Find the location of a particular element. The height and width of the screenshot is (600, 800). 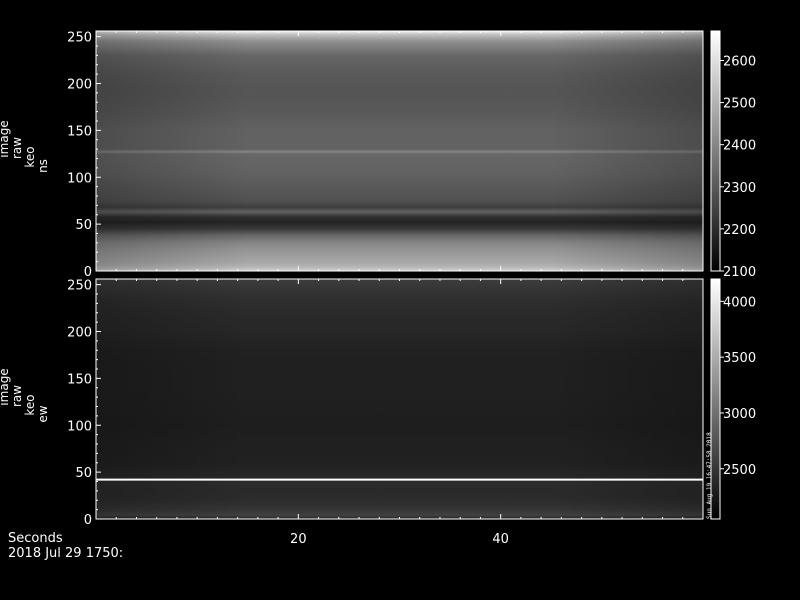

timestamp-stamp: Sun Aug 19 16:47:58 2018 is located at coordinates (709, 475).